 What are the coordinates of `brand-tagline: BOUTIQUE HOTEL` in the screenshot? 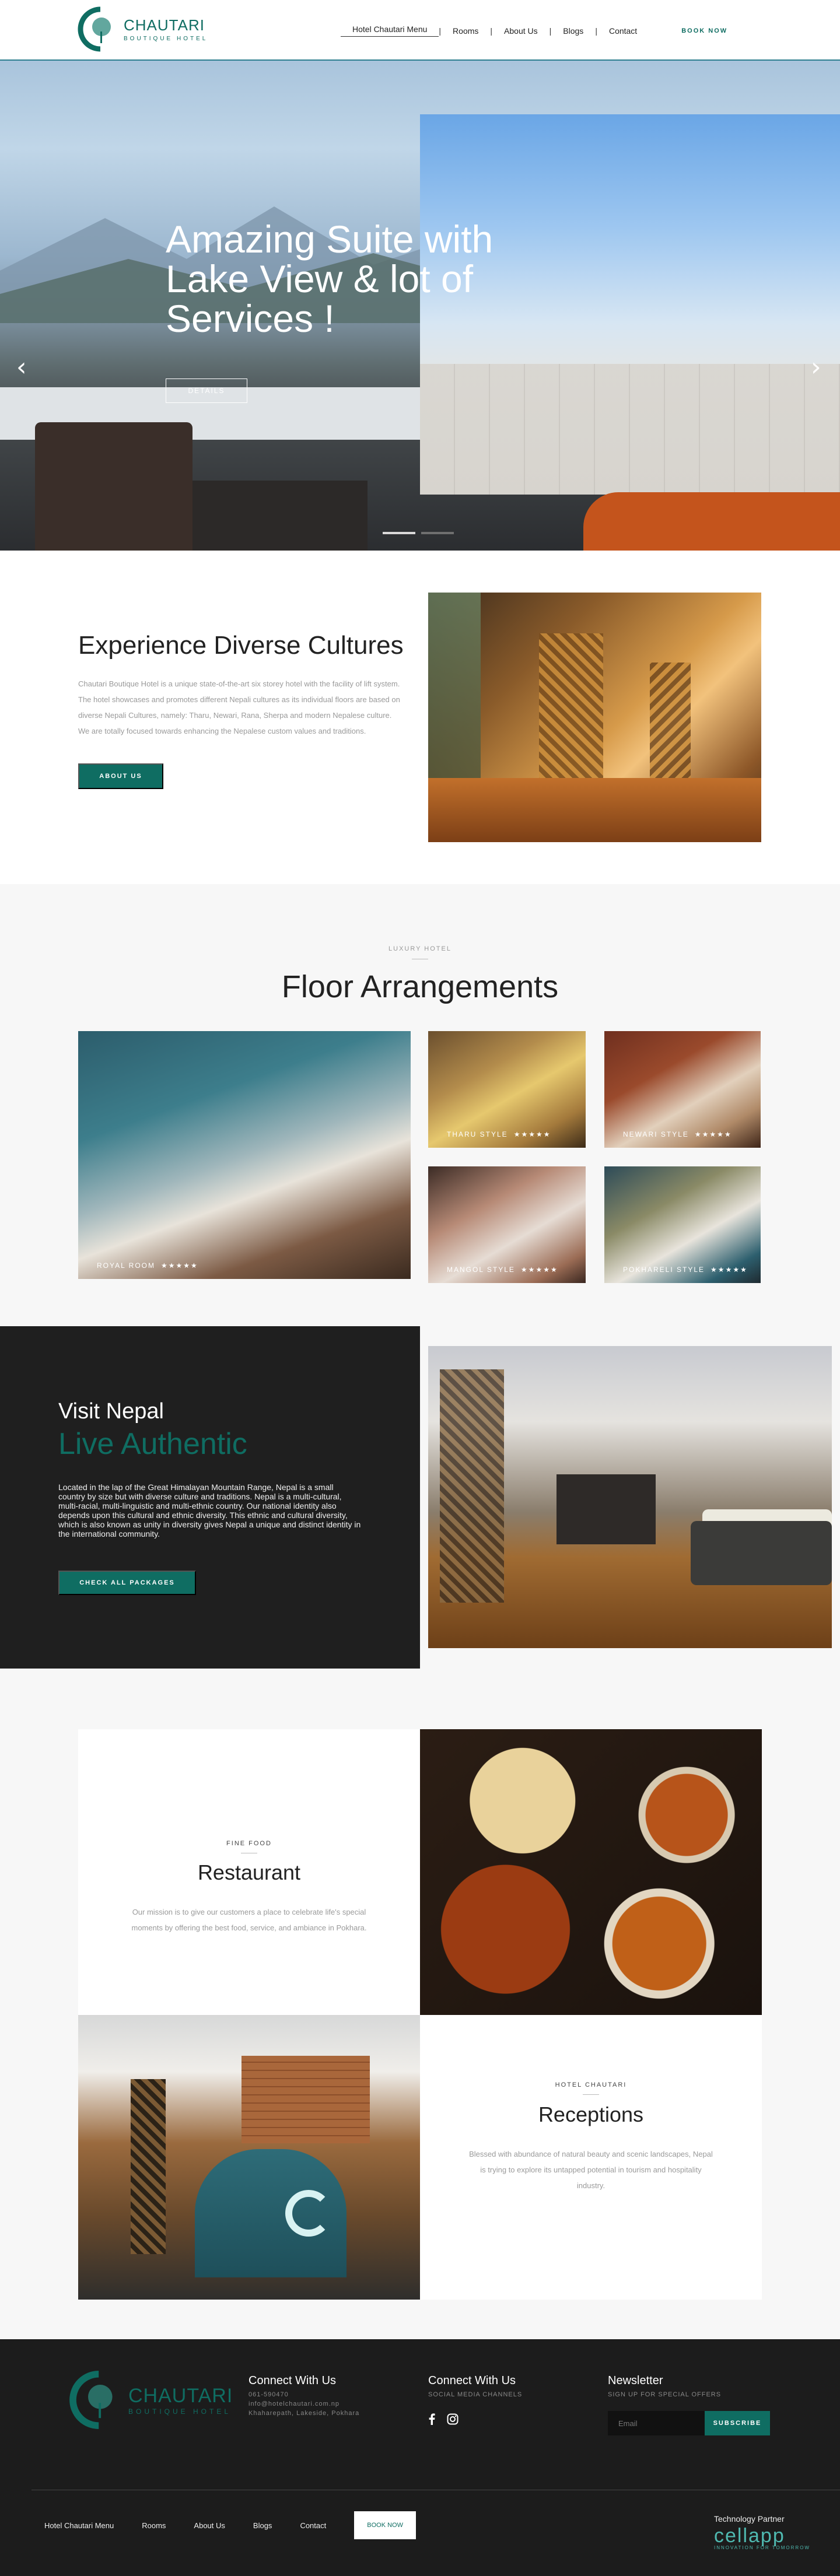 It's located at (166, 39).